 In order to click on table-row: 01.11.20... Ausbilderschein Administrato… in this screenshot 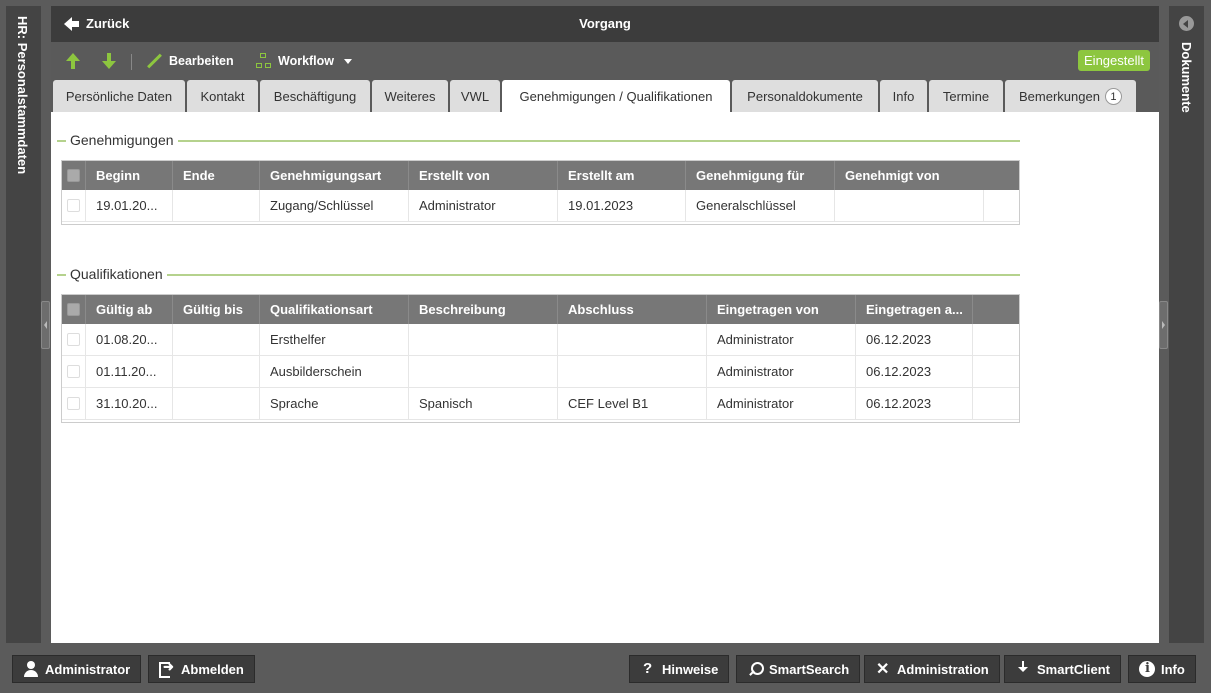, I will do `click(540, 372)`.